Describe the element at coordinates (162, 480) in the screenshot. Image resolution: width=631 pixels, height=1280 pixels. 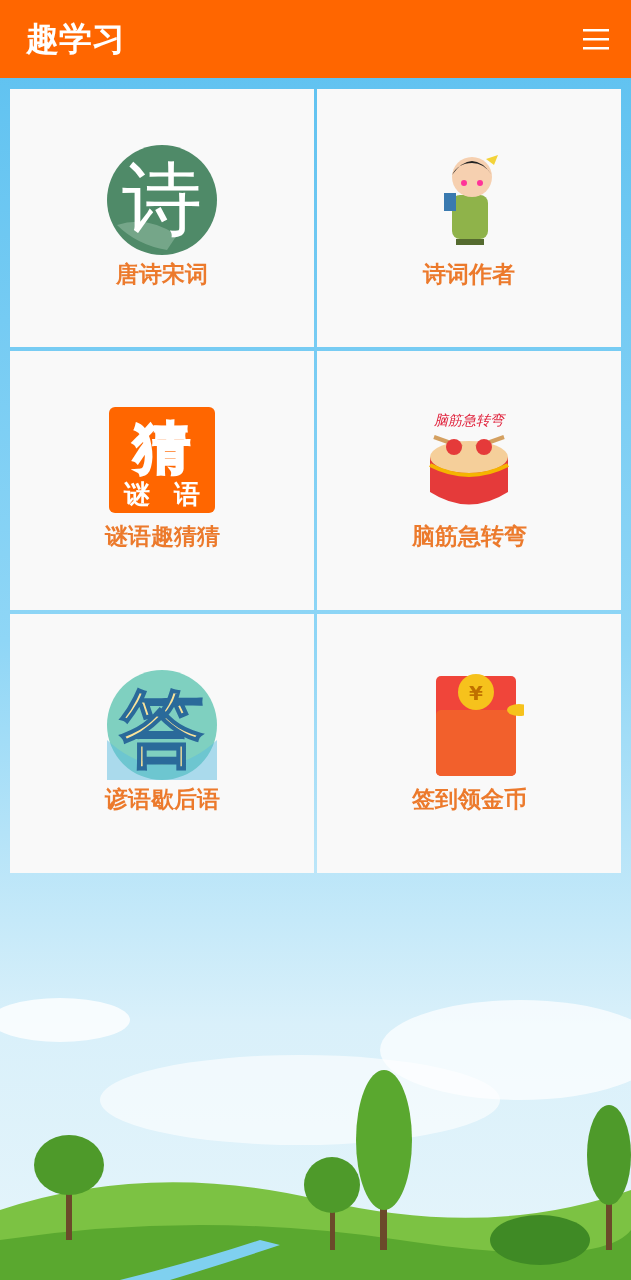
I see `menu-tile: 猜 谜 语 谜语趣猜猜` at that location.